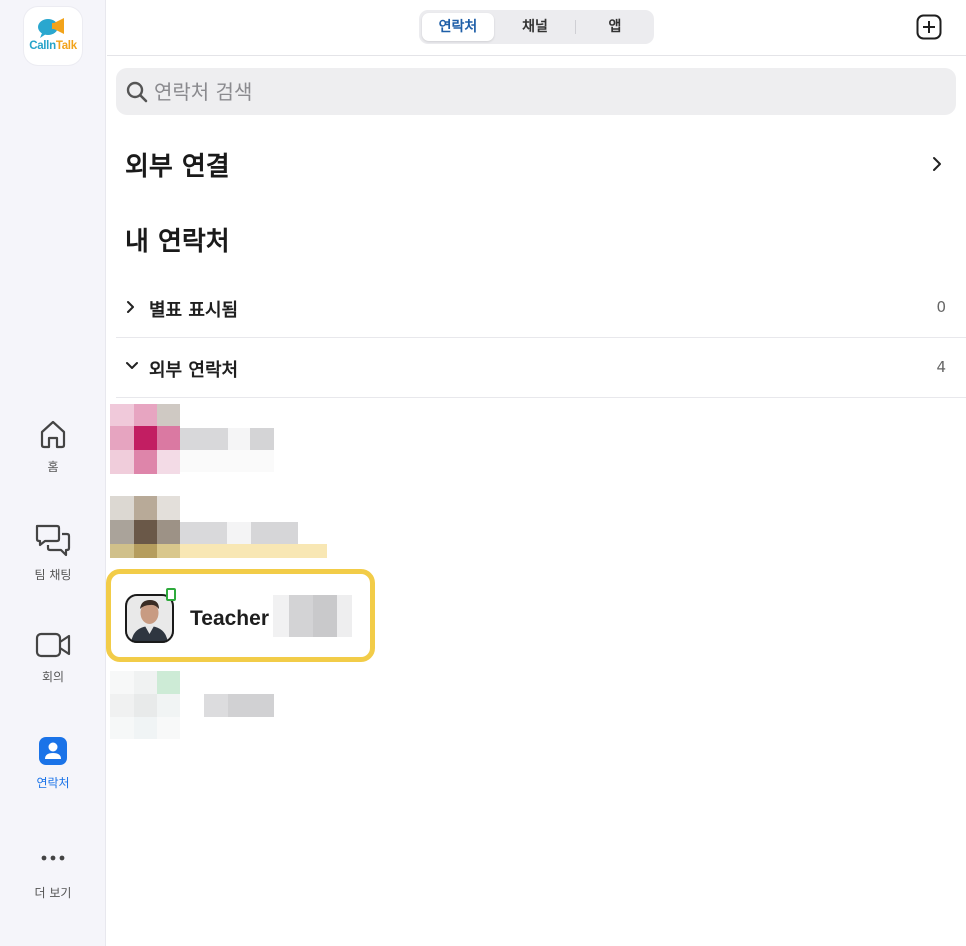 The image size is (966, 946). What do you see at coordinates (53, 645) in the screenshot?
I see `video-camera-icon` at bounding box center [53, 645].